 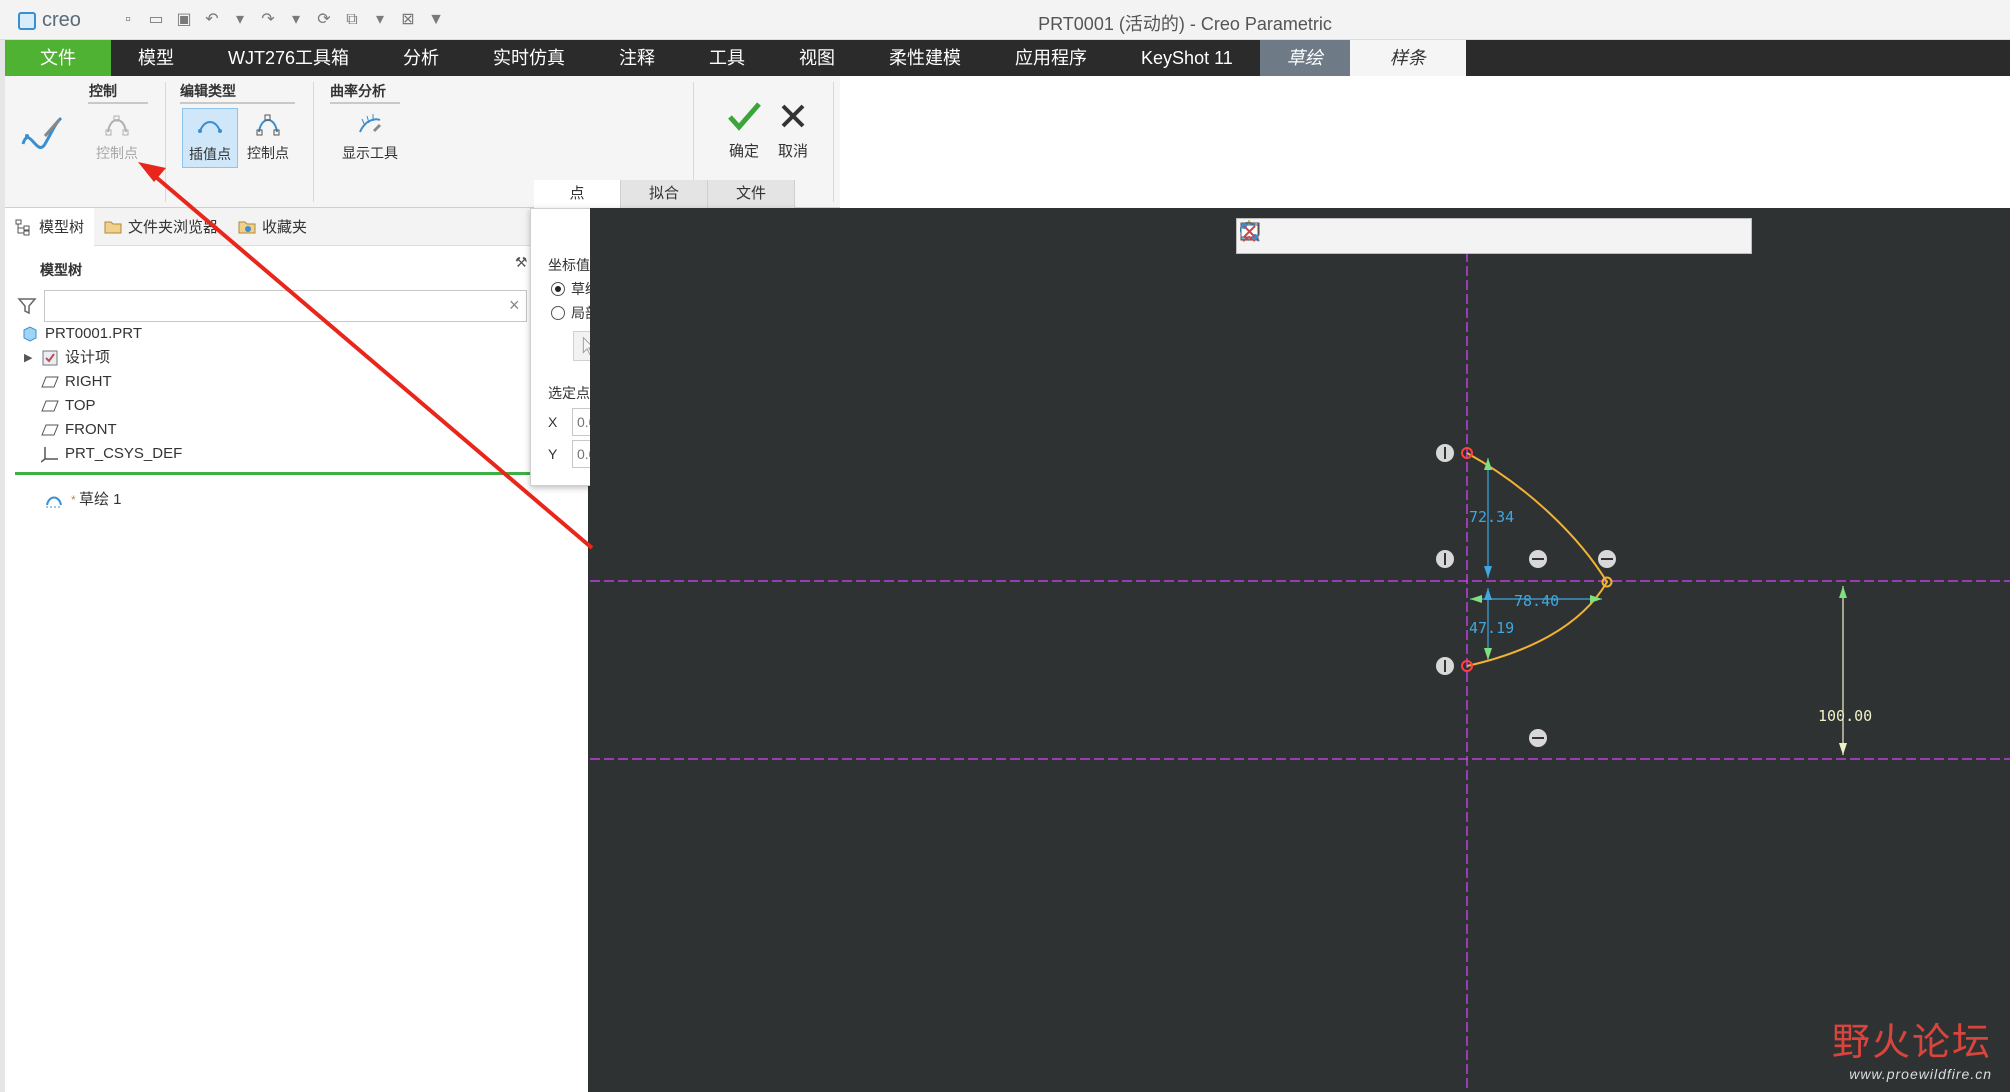 What do you see at coordinates (558, 313) in the screenshot?
I see `radio-local-csys-dot` at bounding box center [558, 313].